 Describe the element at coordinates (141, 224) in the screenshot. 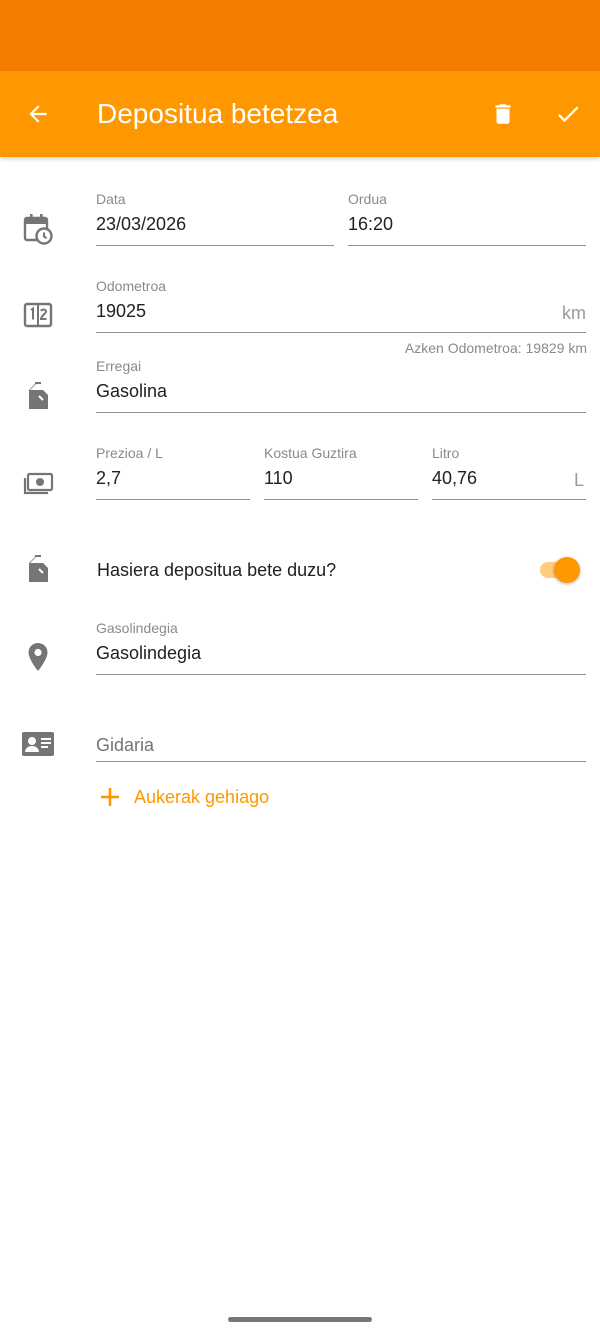

I see `date-value: 23/03/2026` at that location.